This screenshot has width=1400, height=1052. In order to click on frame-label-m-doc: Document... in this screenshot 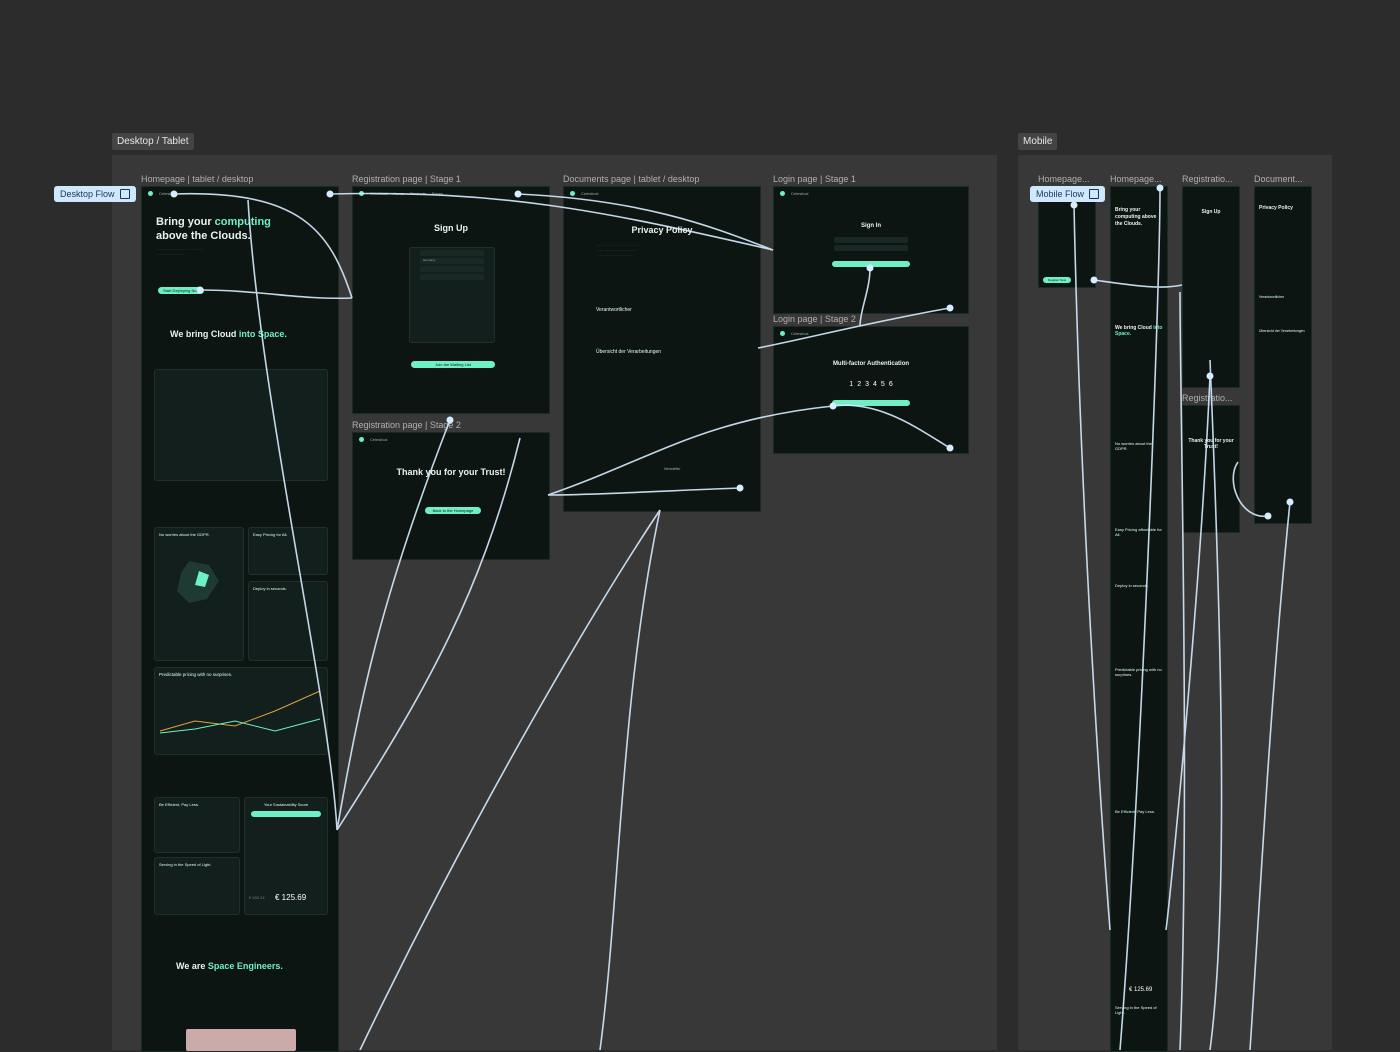, I will do `click(1278, 179)`.